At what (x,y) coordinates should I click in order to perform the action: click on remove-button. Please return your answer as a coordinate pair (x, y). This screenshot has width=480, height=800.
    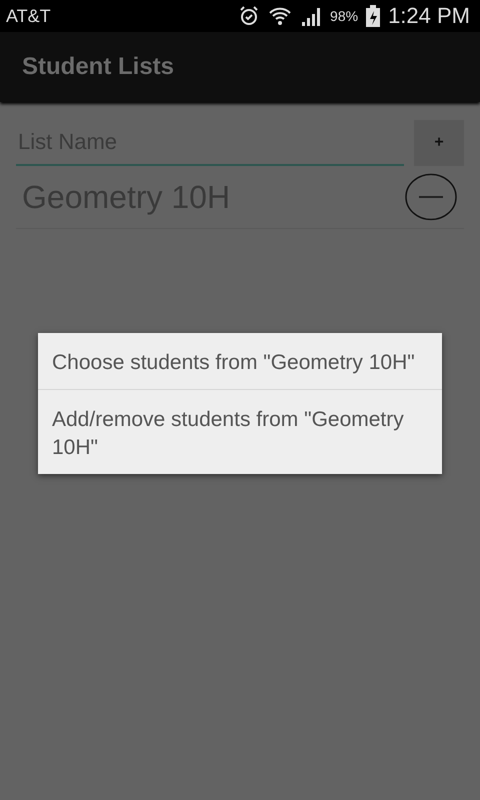
    Looking at the image, I should click on (431, 197).